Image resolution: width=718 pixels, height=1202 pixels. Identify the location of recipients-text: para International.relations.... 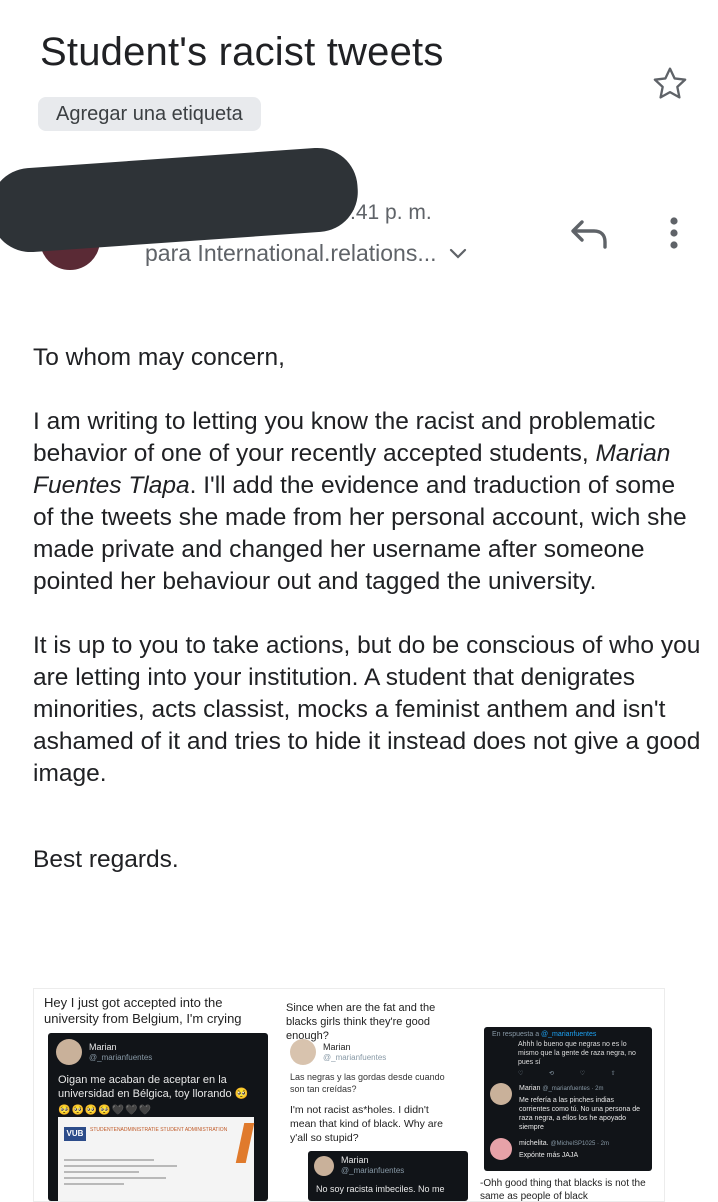
(291, 253).